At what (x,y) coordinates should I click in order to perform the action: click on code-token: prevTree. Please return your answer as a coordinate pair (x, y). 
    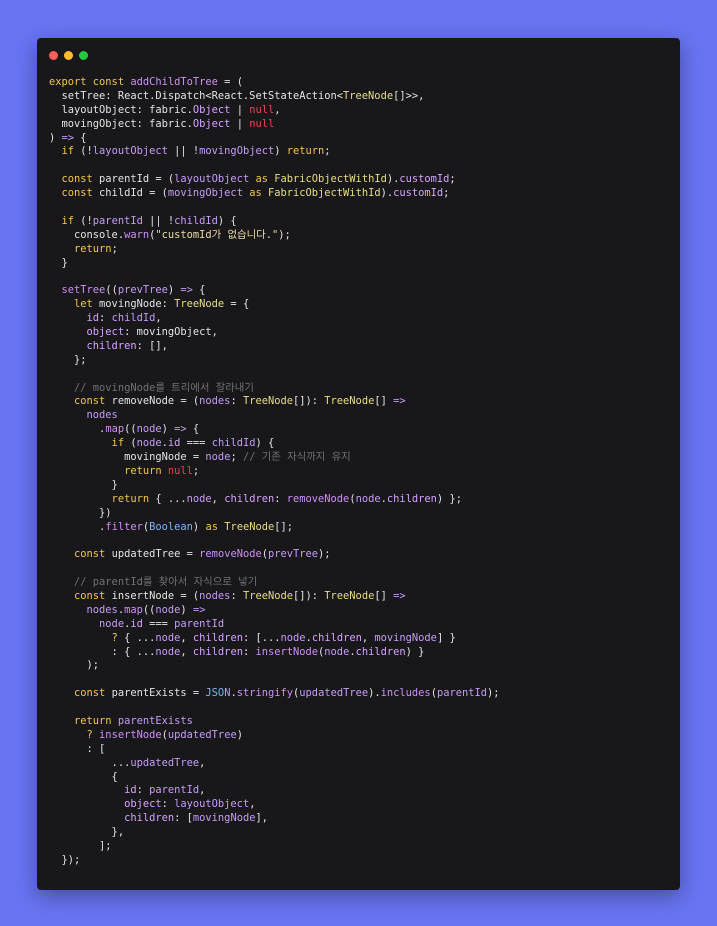
    Looking at the image, I should click on (293, 554).